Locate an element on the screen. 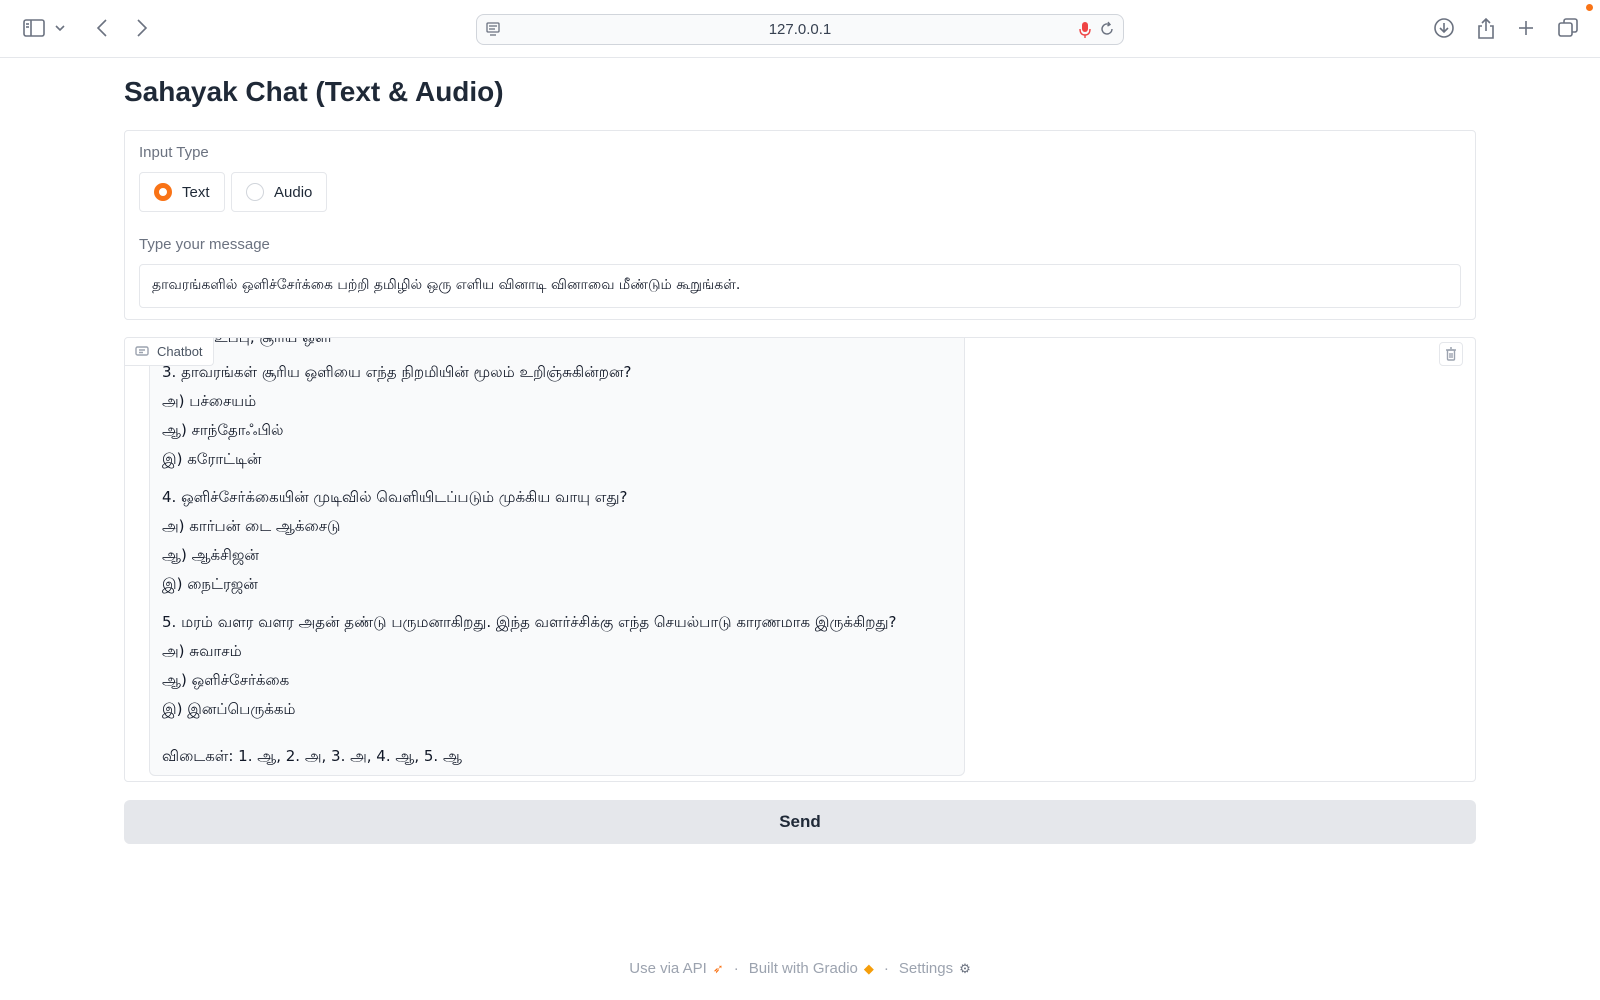 Image resolution: width=1600 pixels, height=1000 pixels. back-arrow-icon is located at coordinates (102, 28).